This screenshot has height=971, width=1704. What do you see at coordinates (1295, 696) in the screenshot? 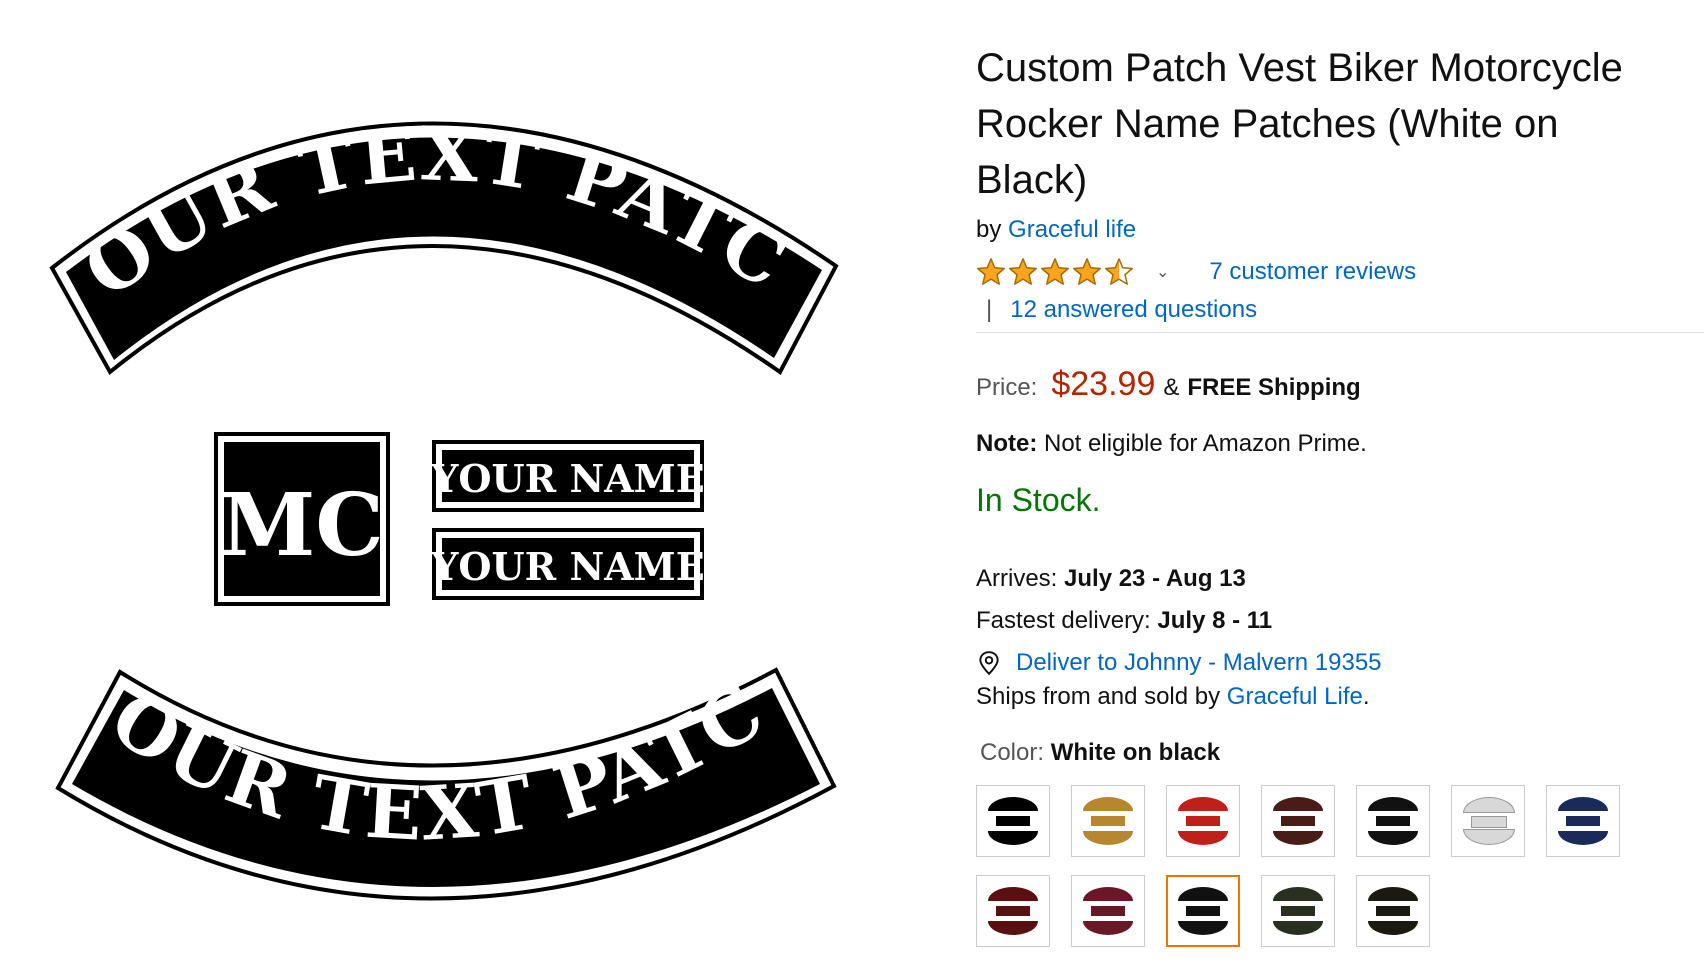
I see `seller-link: Graceful Life` at bounding box center [1295, 696].